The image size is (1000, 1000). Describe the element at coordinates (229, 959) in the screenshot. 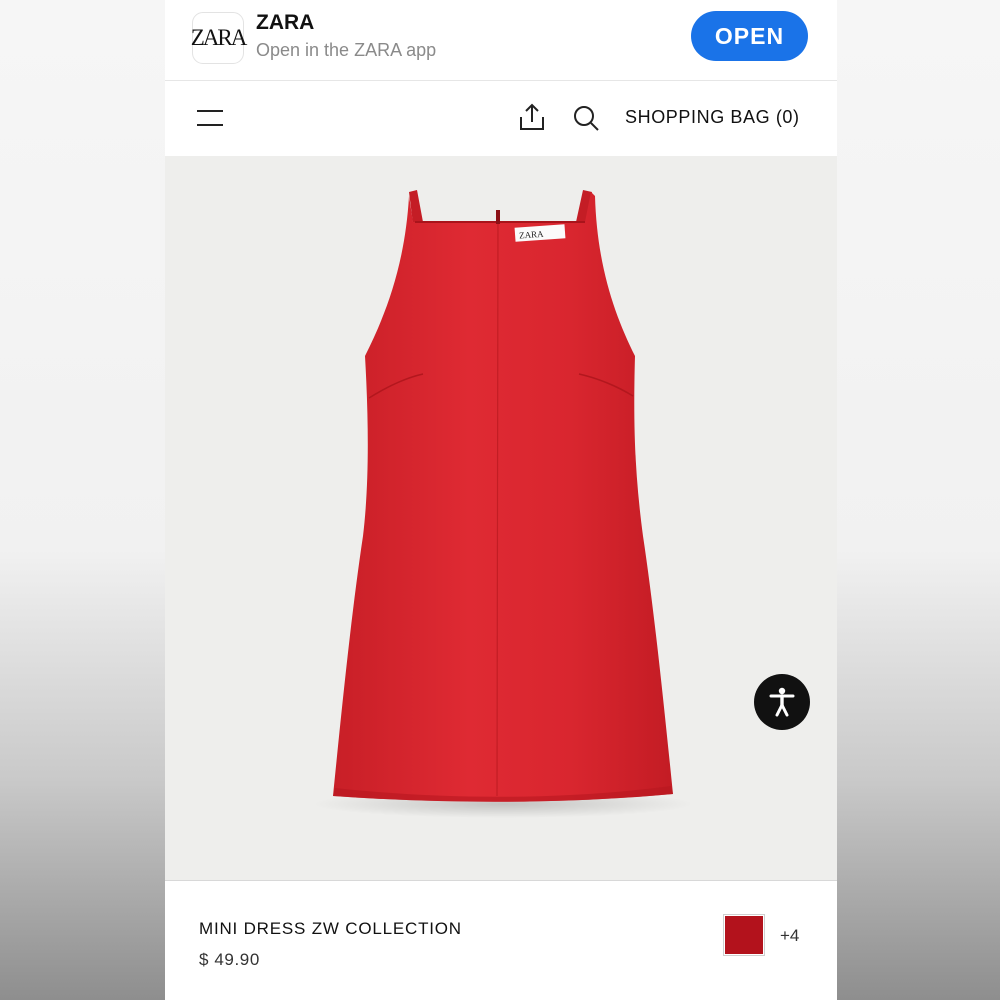

I see `product-price: $ 49.90` at that location.